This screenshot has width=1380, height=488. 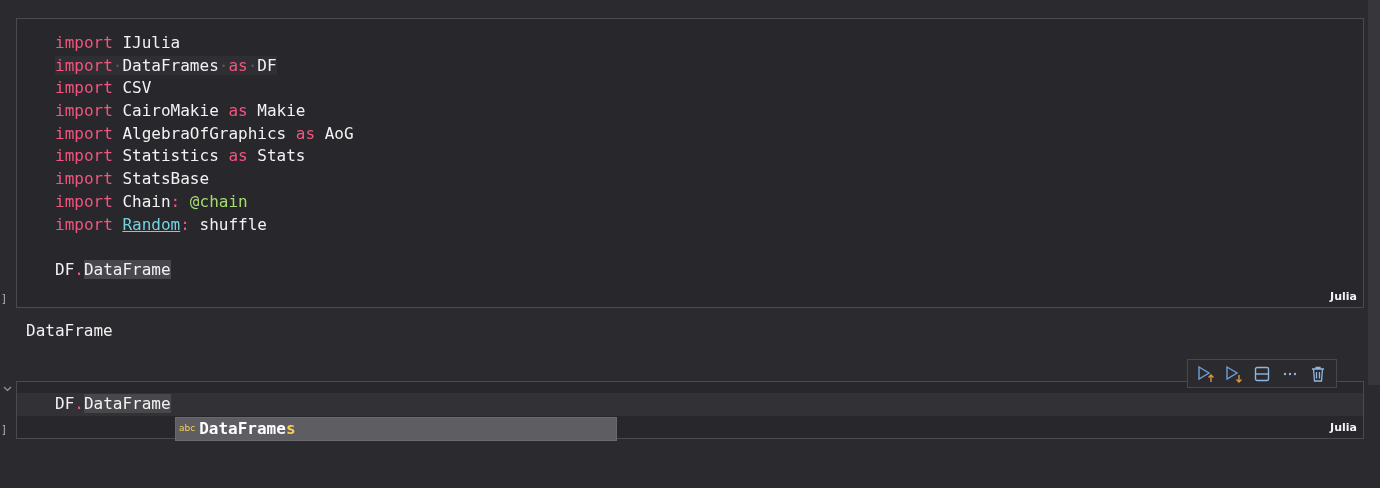 What do you see at coordinates (180, 111) in the screenshot?
I see `code-line: import CairoMakie as Makie` at bounding box center [180, 111].